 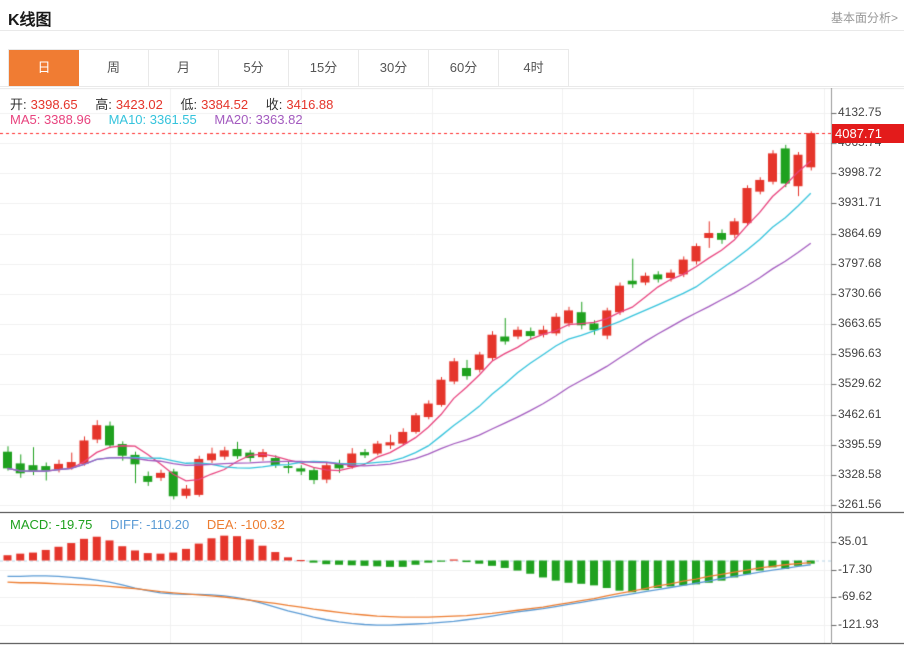 What do you see at coordinates (860, 263) in the screenshot?
I see `y-axis-label: 3797.68` at bounding box center [860, 263].